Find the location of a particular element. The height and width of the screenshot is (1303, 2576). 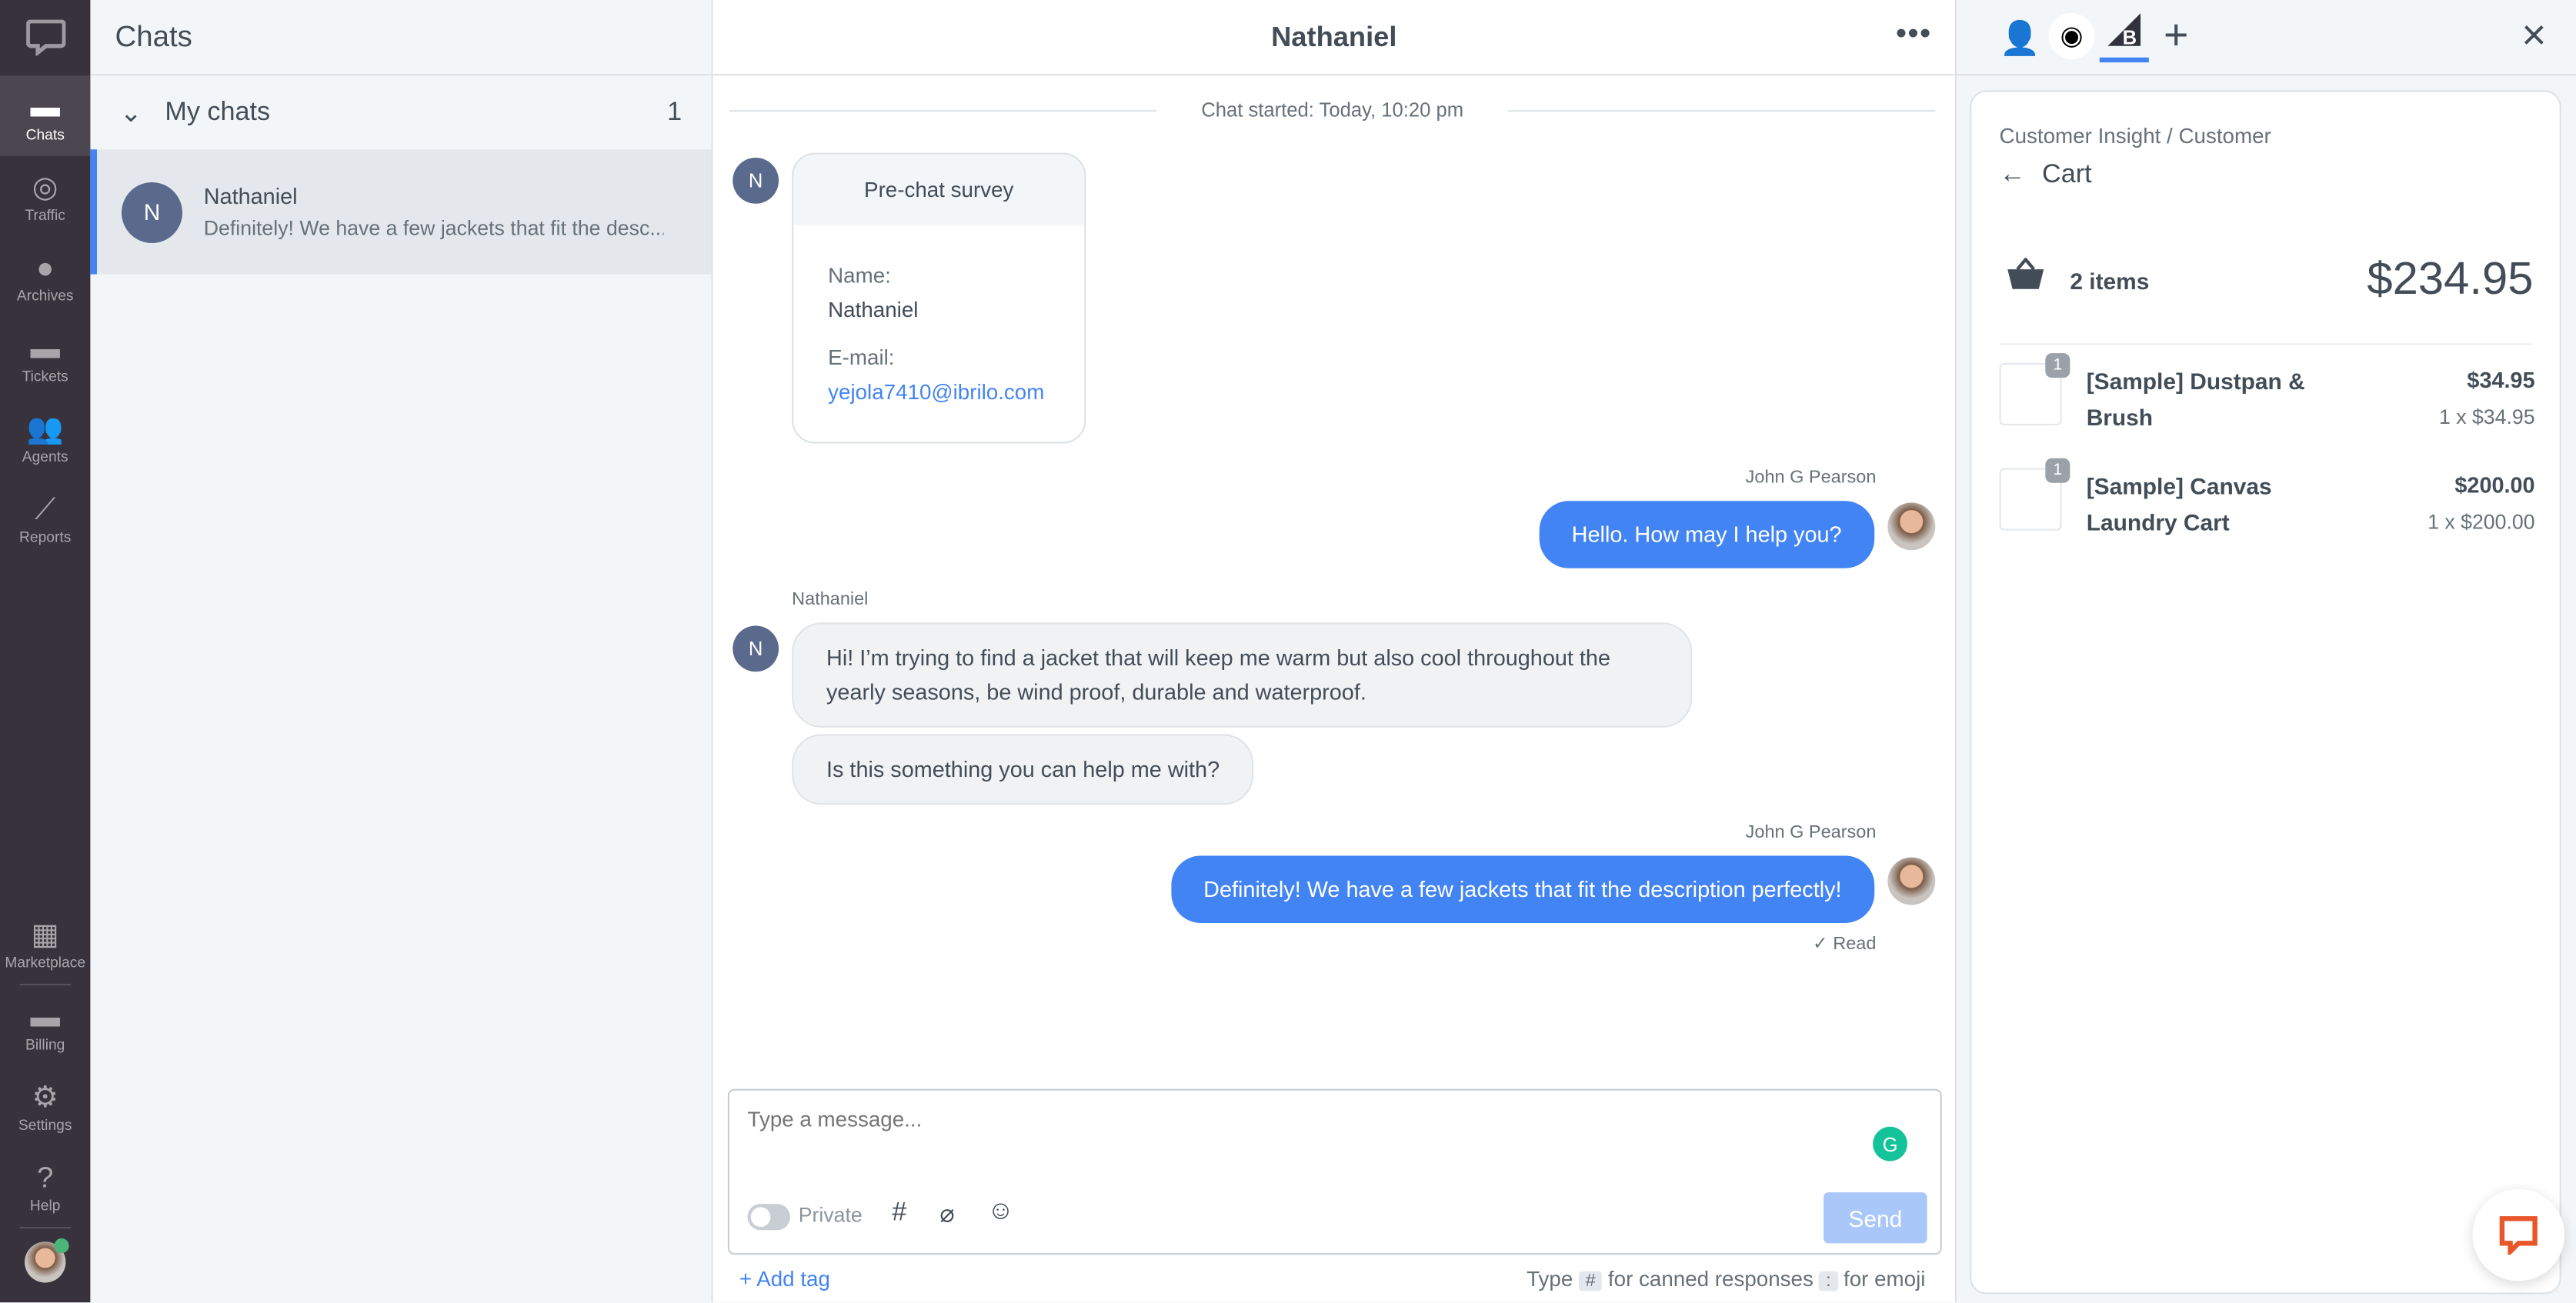

bigcommerce-icon: B is located at coordinates (2124, 31).